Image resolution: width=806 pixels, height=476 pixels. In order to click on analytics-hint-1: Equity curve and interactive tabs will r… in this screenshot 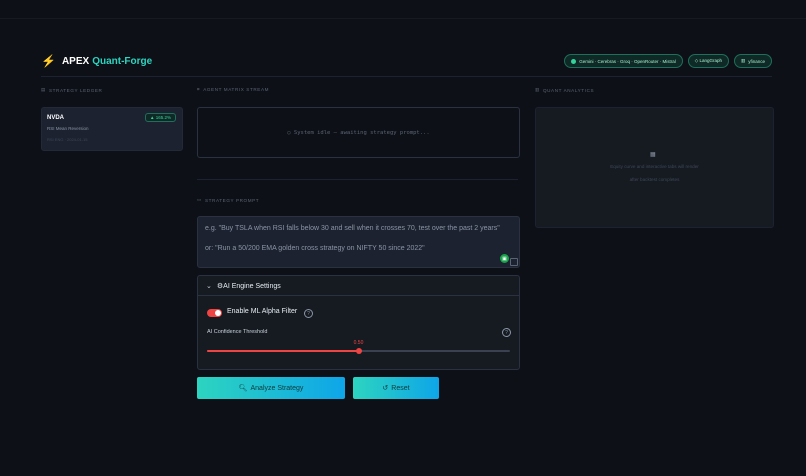, I will do `click(654, 166)`.